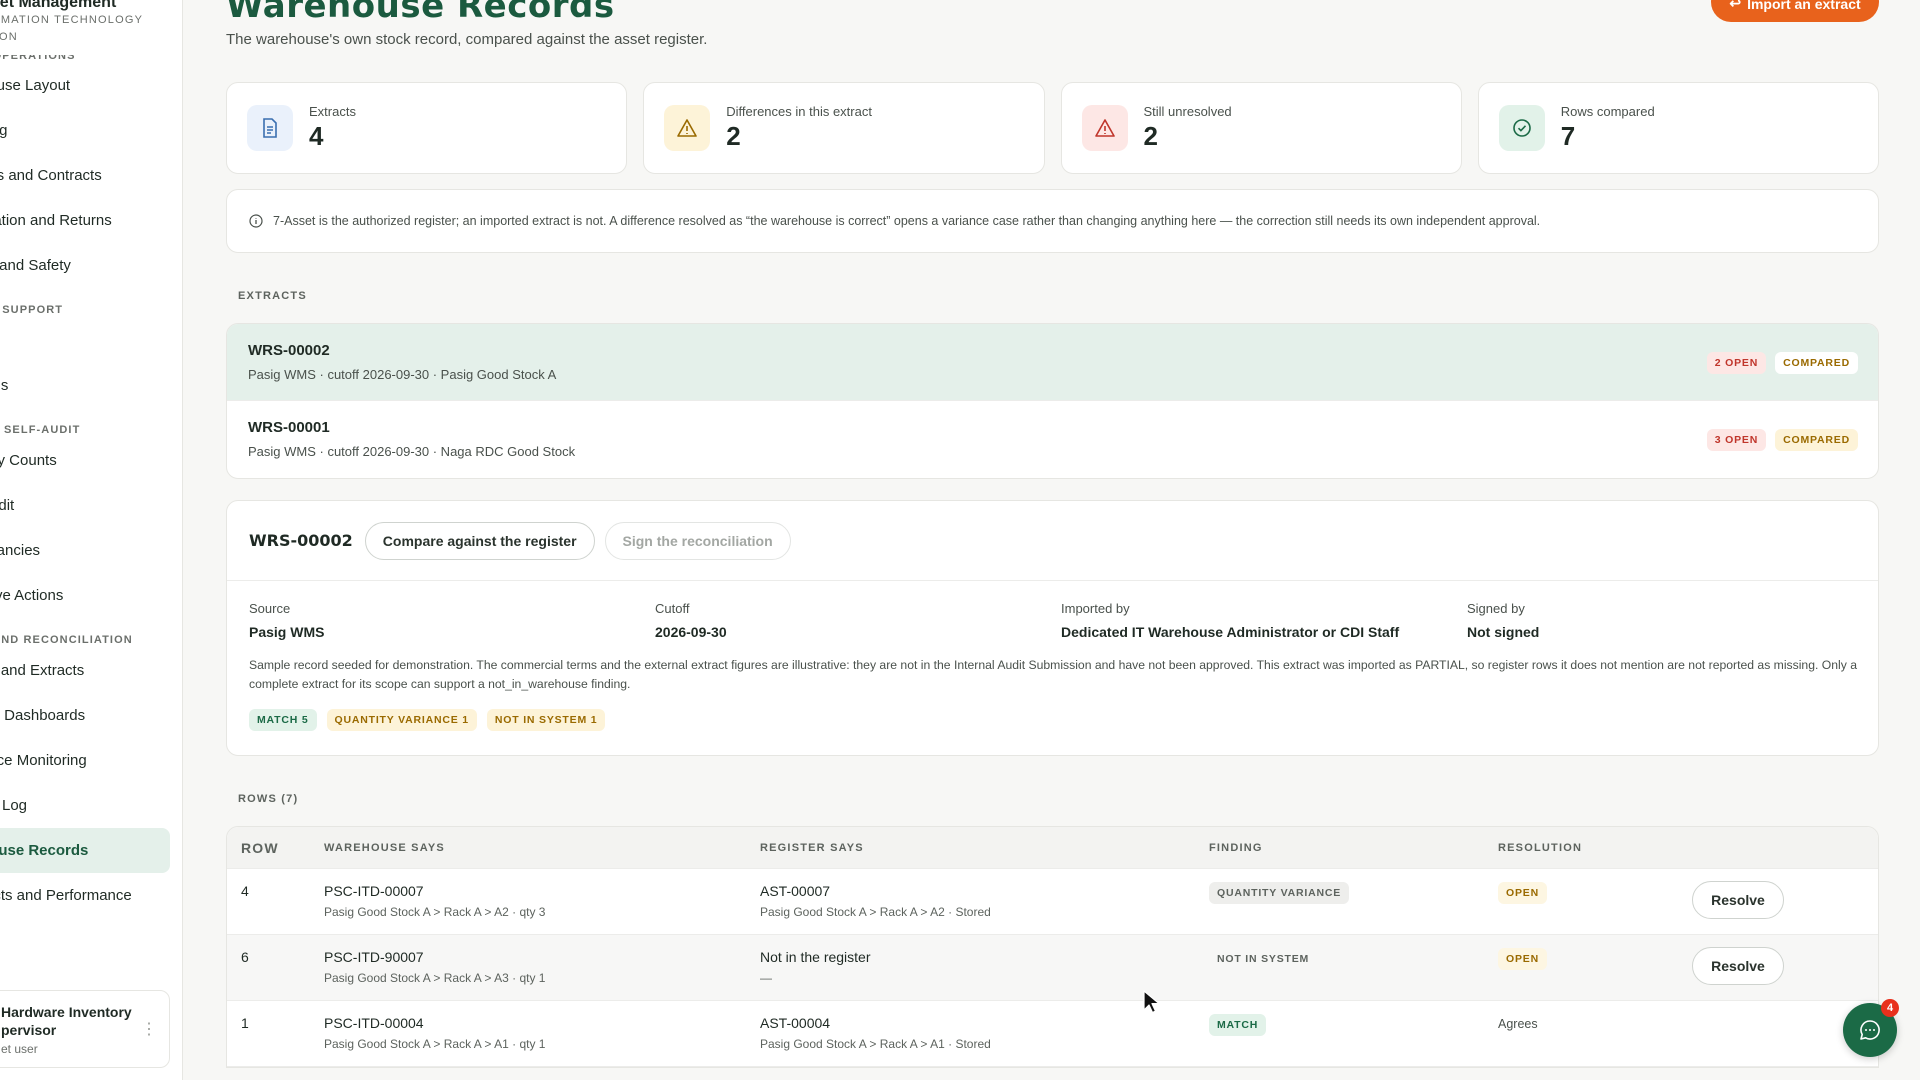  I want to click on nav-item-reports-extracts: rts and Extracts, so click(85, 670).